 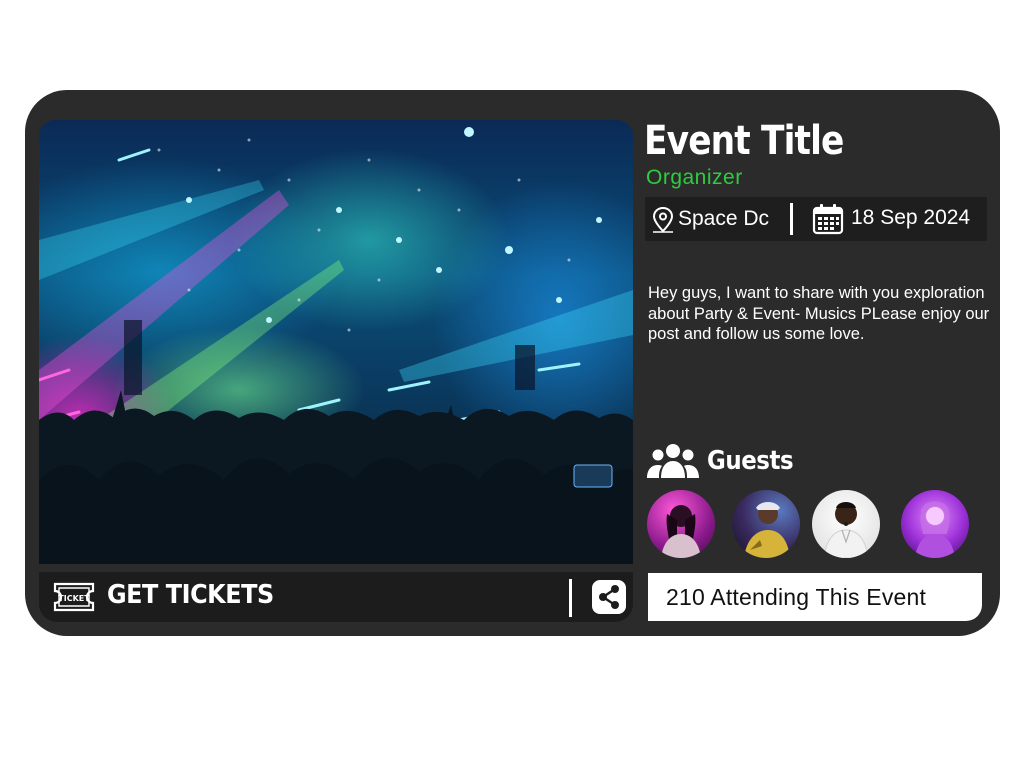 What do you see at coordinates (750, 461) in the screenshot?
I see `guests-label: Guests` at bounding box center [750, 461].